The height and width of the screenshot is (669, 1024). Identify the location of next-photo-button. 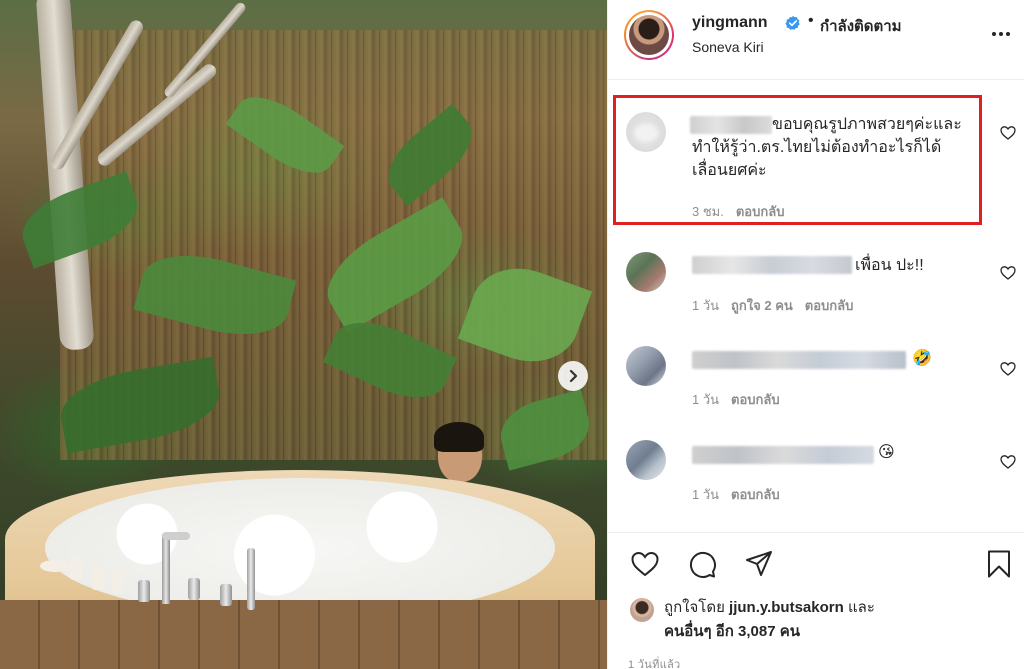
(573, 376).